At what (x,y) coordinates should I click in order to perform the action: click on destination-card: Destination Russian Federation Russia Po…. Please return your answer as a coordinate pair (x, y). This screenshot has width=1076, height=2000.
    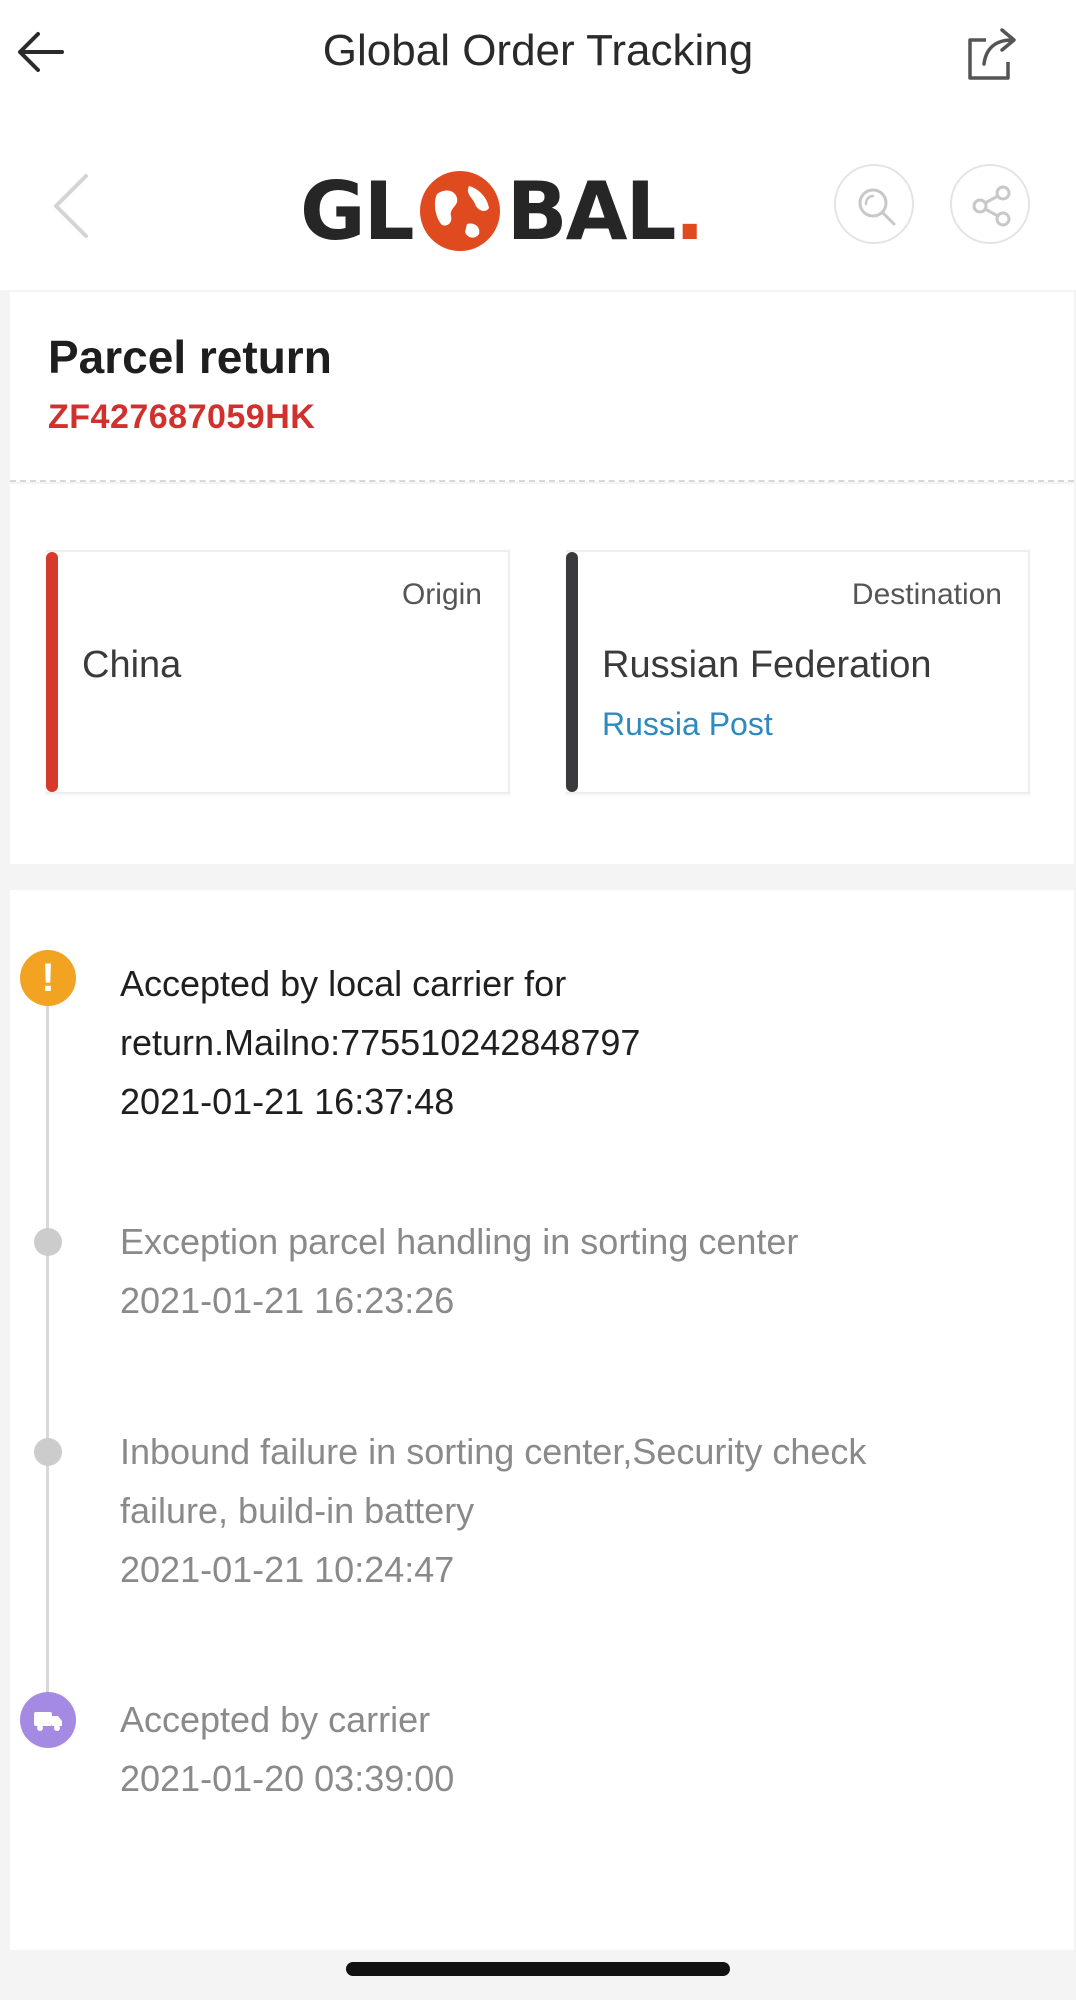
    Looking at the image, I should click on (798, 672).